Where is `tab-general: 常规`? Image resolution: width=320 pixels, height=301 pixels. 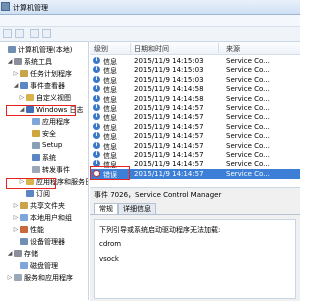 tab-general: 常规 is located at coordinates (106, 208).